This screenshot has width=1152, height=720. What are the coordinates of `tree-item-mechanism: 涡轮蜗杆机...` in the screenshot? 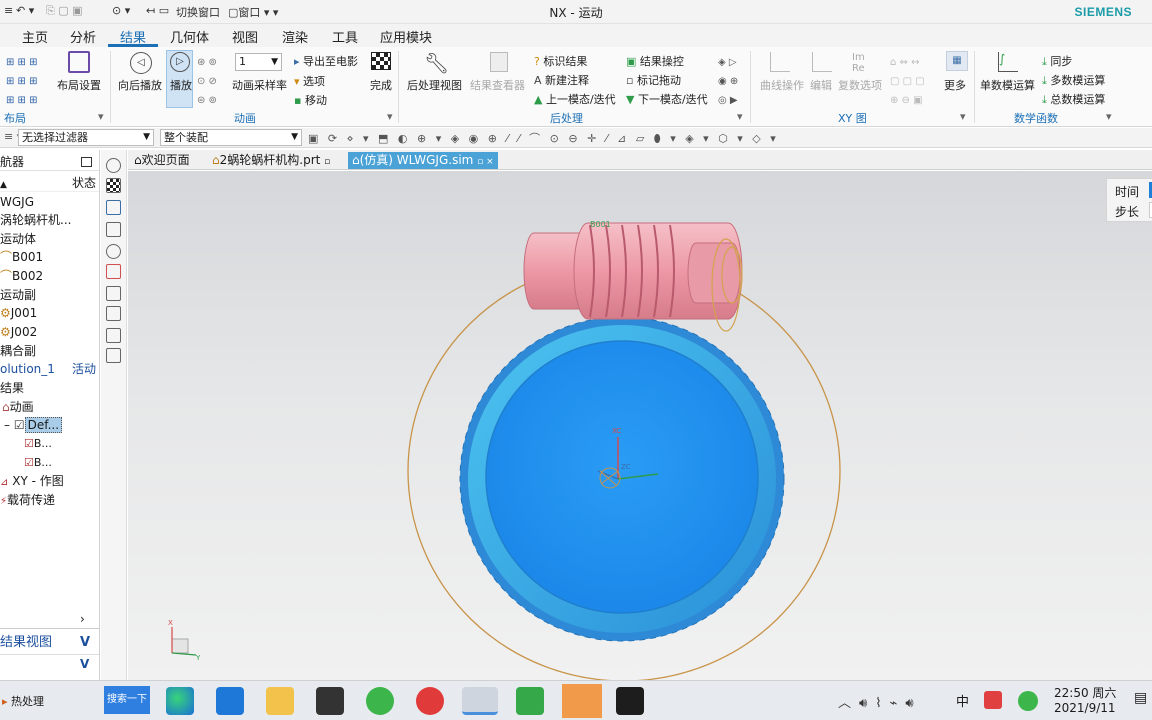 It's located at (35, 220).